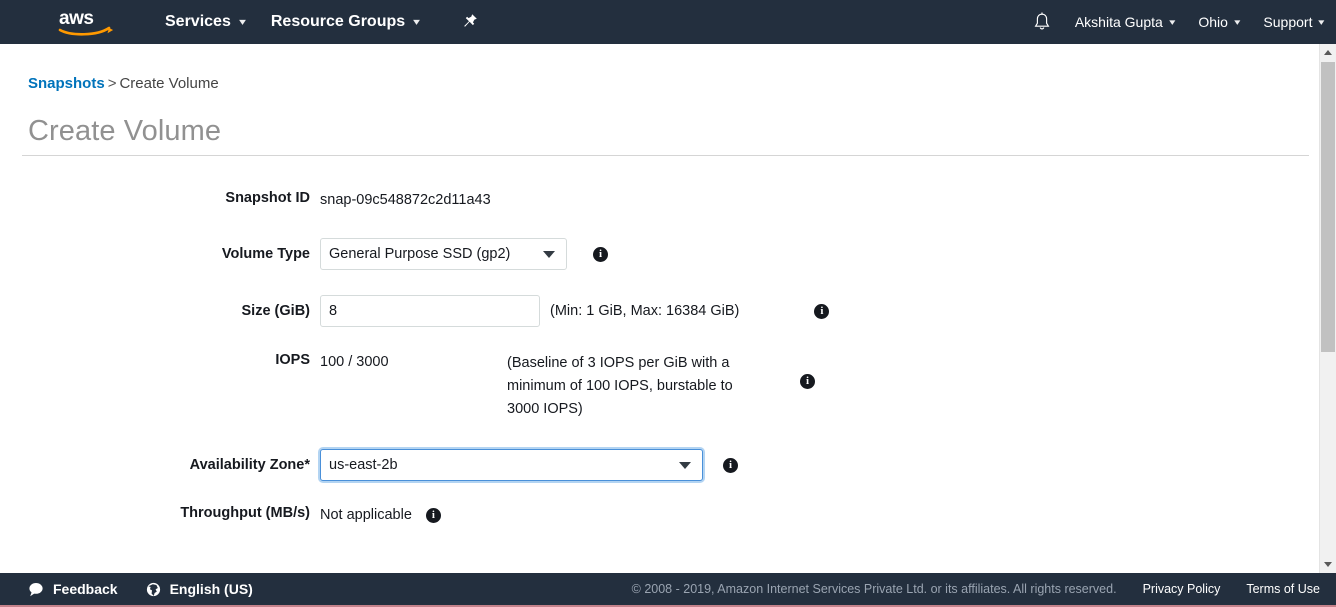  What do you see at coordinates (1213, 22) in the screenshot?
I see `nav-region-label: Ohio` at bounding box center [1213, 22].